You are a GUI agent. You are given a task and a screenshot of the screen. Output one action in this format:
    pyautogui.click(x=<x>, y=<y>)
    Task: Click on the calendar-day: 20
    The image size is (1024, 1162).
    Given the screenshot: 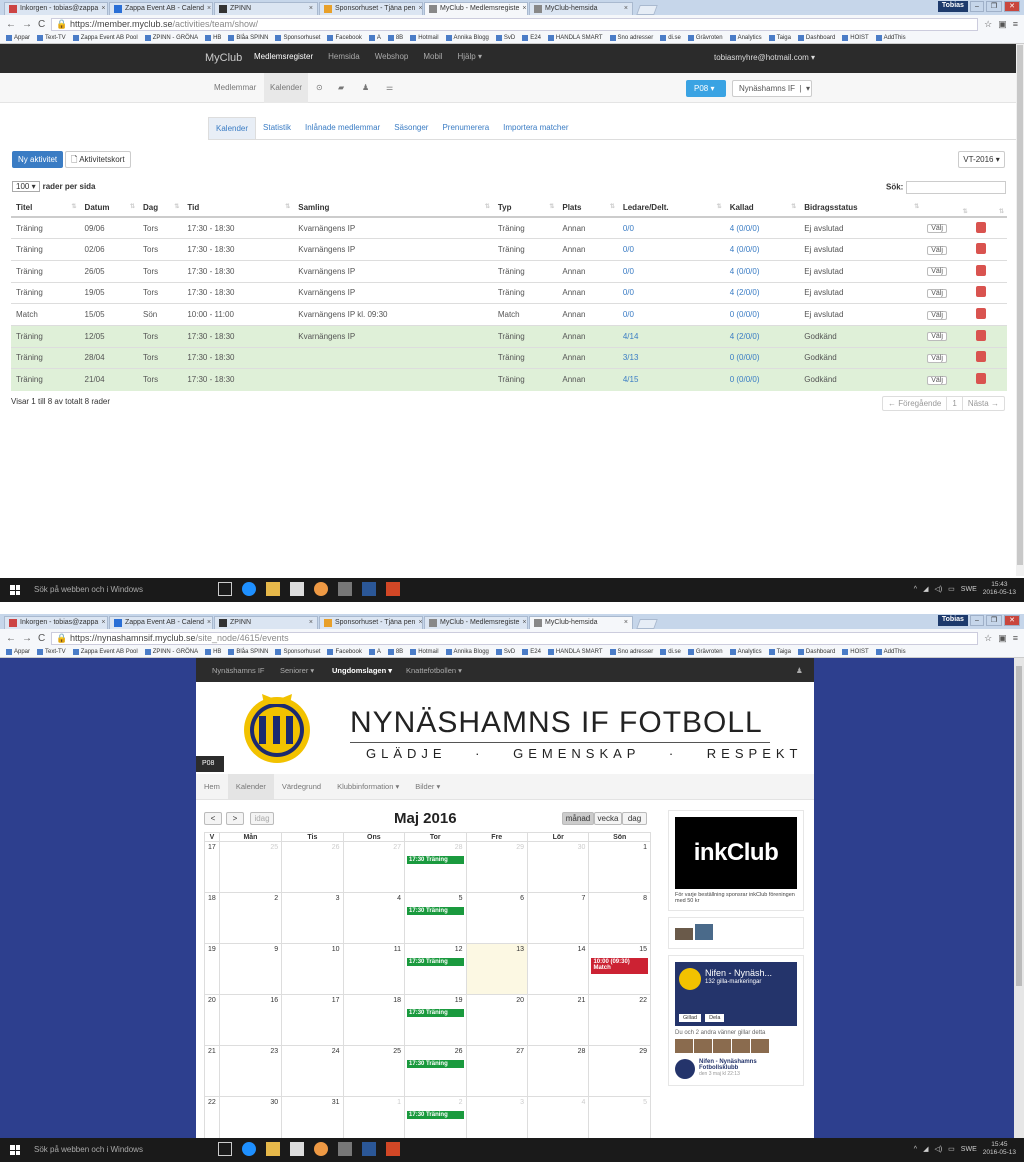 What is the action you would take?
    pyautogui.click(x=496, y=1020)
    